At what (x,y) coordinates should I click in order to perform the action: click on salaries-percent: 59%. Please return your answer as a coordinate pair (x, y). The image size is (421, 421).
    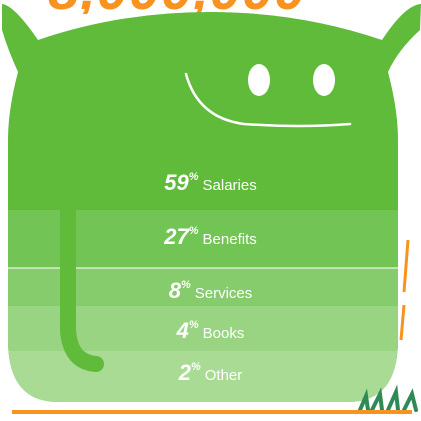
    Looking at the image, I should click on (181, 182).